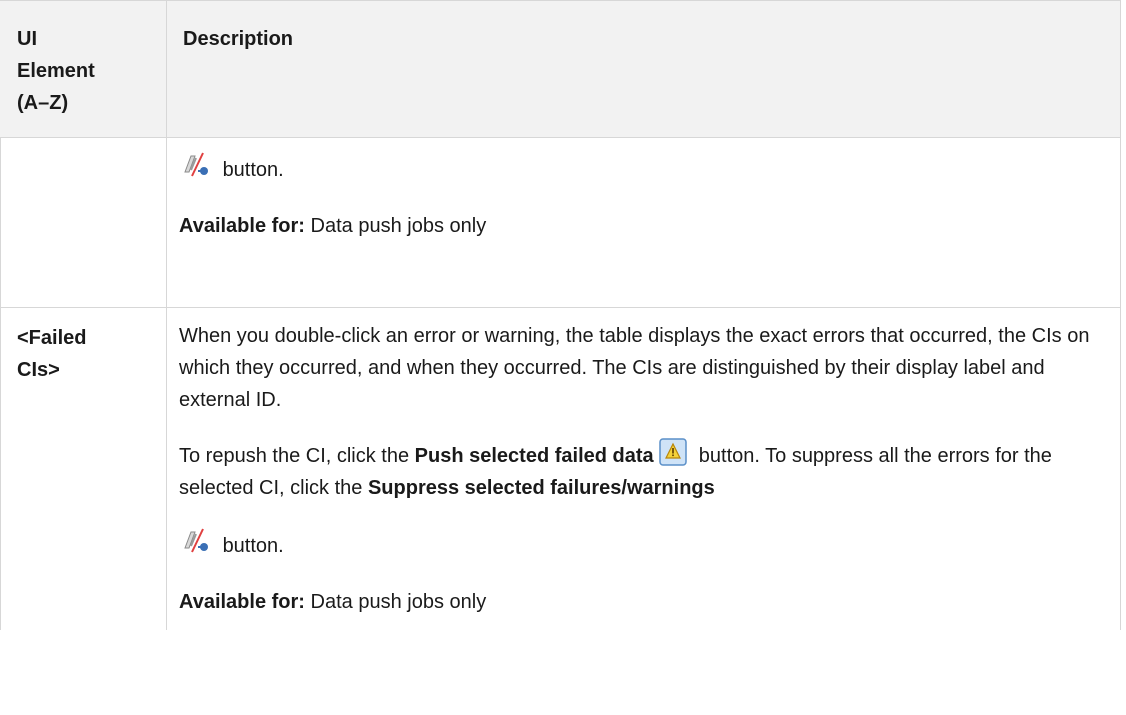 This screenshot has height=715, width=1126. I want to click on header-ui-element-line-1: UI, so click(27, 39).